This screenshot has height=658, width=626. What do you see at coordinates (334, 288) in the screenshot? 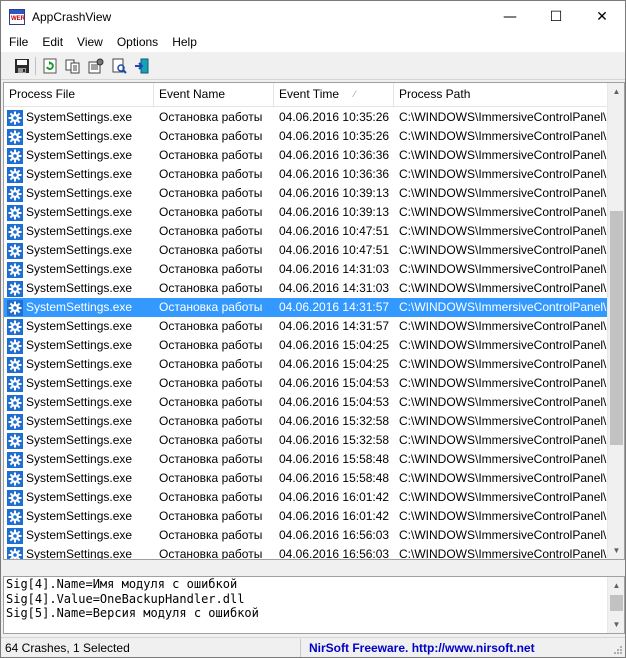
I see `cell-event-time: 04.06.2016 14:31:03` at bounding box center [334, 288].